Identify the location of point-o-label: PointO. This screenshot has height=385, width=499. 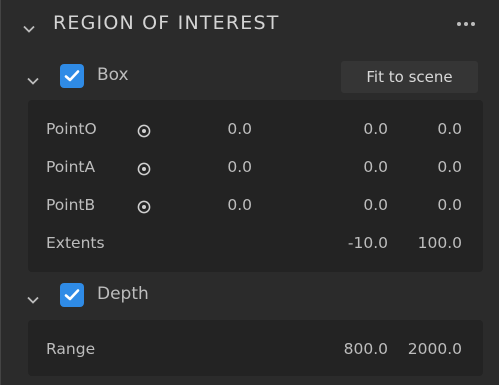
(71, 129).